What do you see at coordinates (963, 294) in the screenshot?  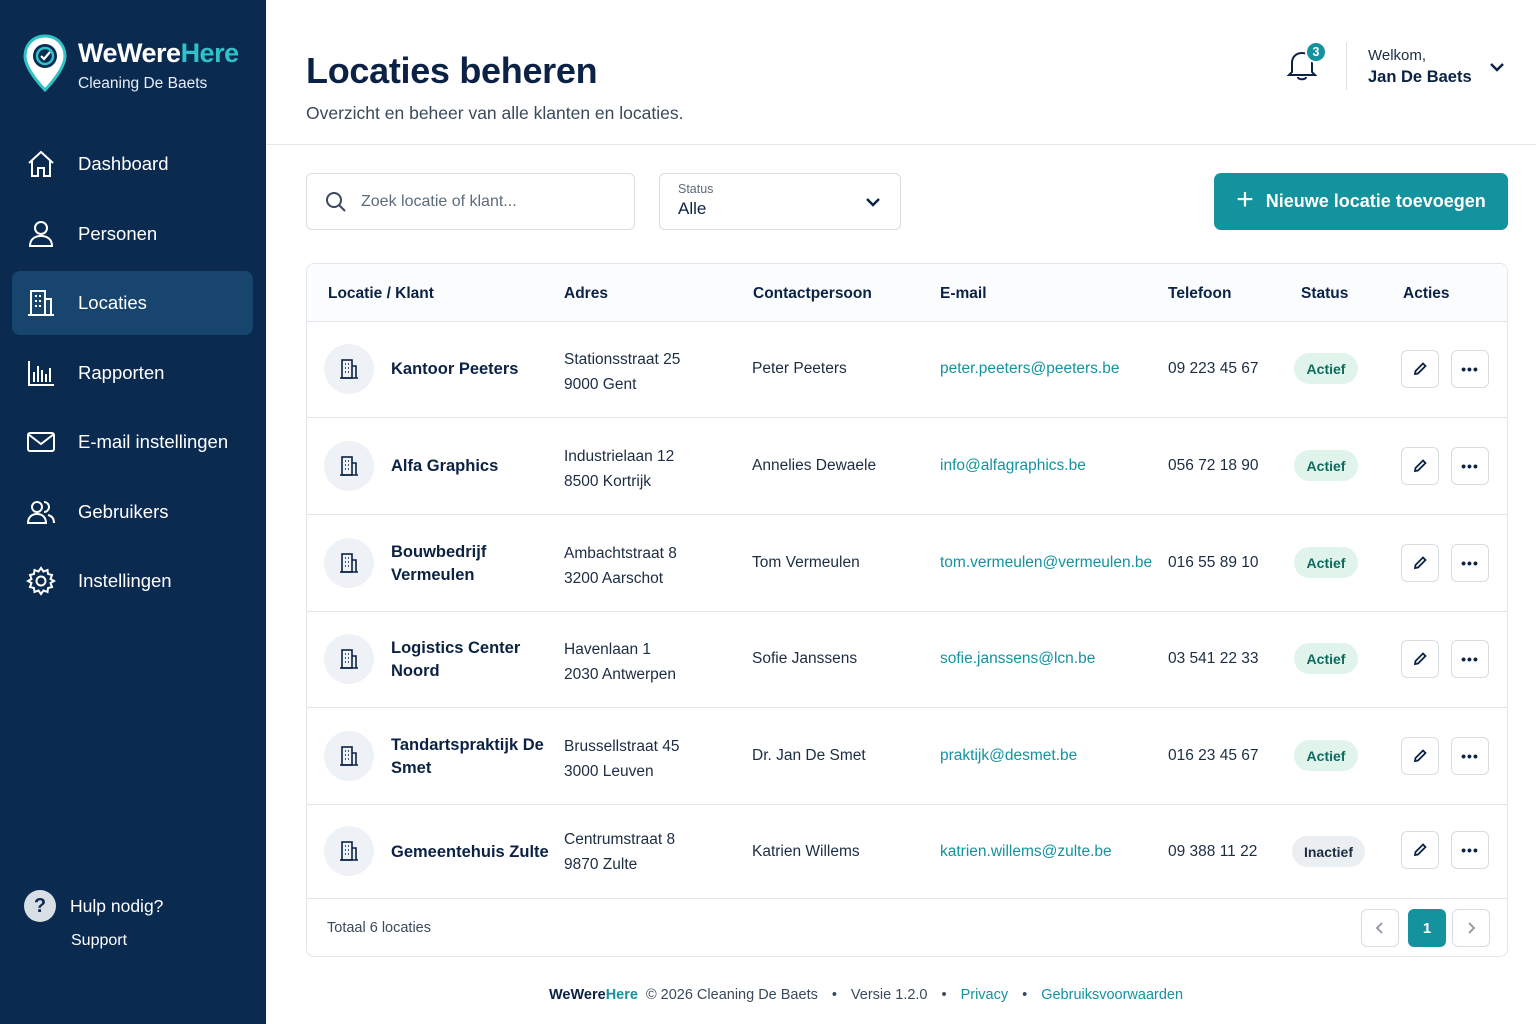 I see `column-header-email: E-mail` at bounding box center [963, 294].